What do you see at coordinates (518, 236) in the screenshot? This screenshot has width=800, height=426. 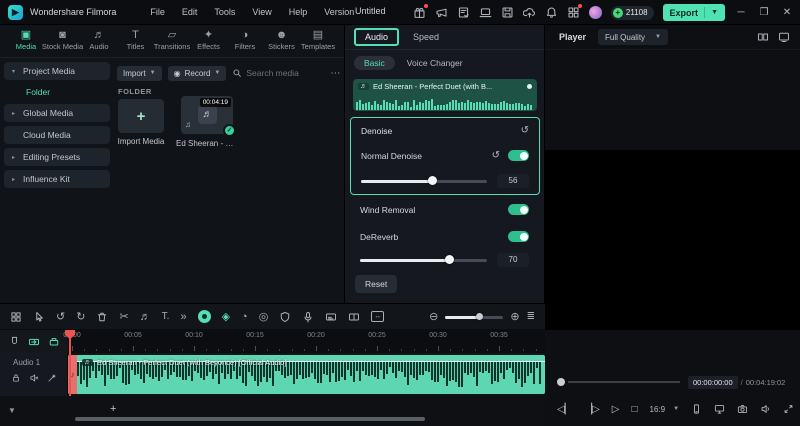 I see `dereverb-toggle` at bounding box center [518, 236].